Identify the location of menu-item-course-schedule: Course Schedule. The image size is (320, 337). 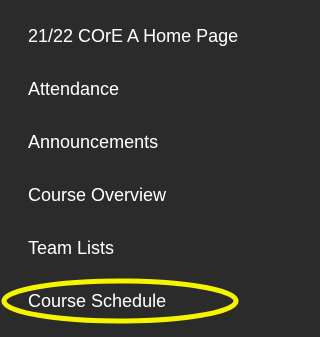
(97, 301).